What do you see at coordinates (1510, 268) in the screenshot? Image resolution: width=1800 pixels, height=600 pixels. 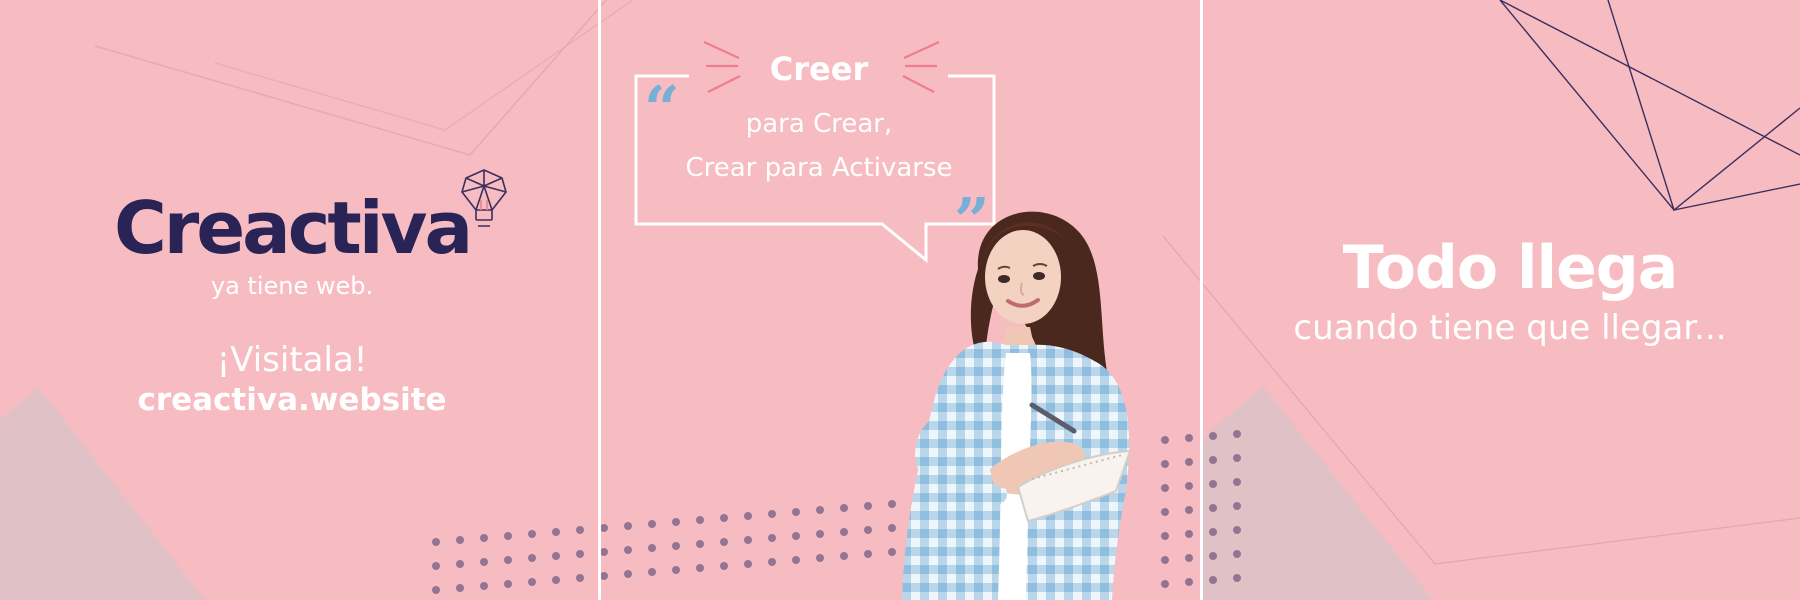 I see `tagline-title: Todo llega` at bounding box center [1510, 268].